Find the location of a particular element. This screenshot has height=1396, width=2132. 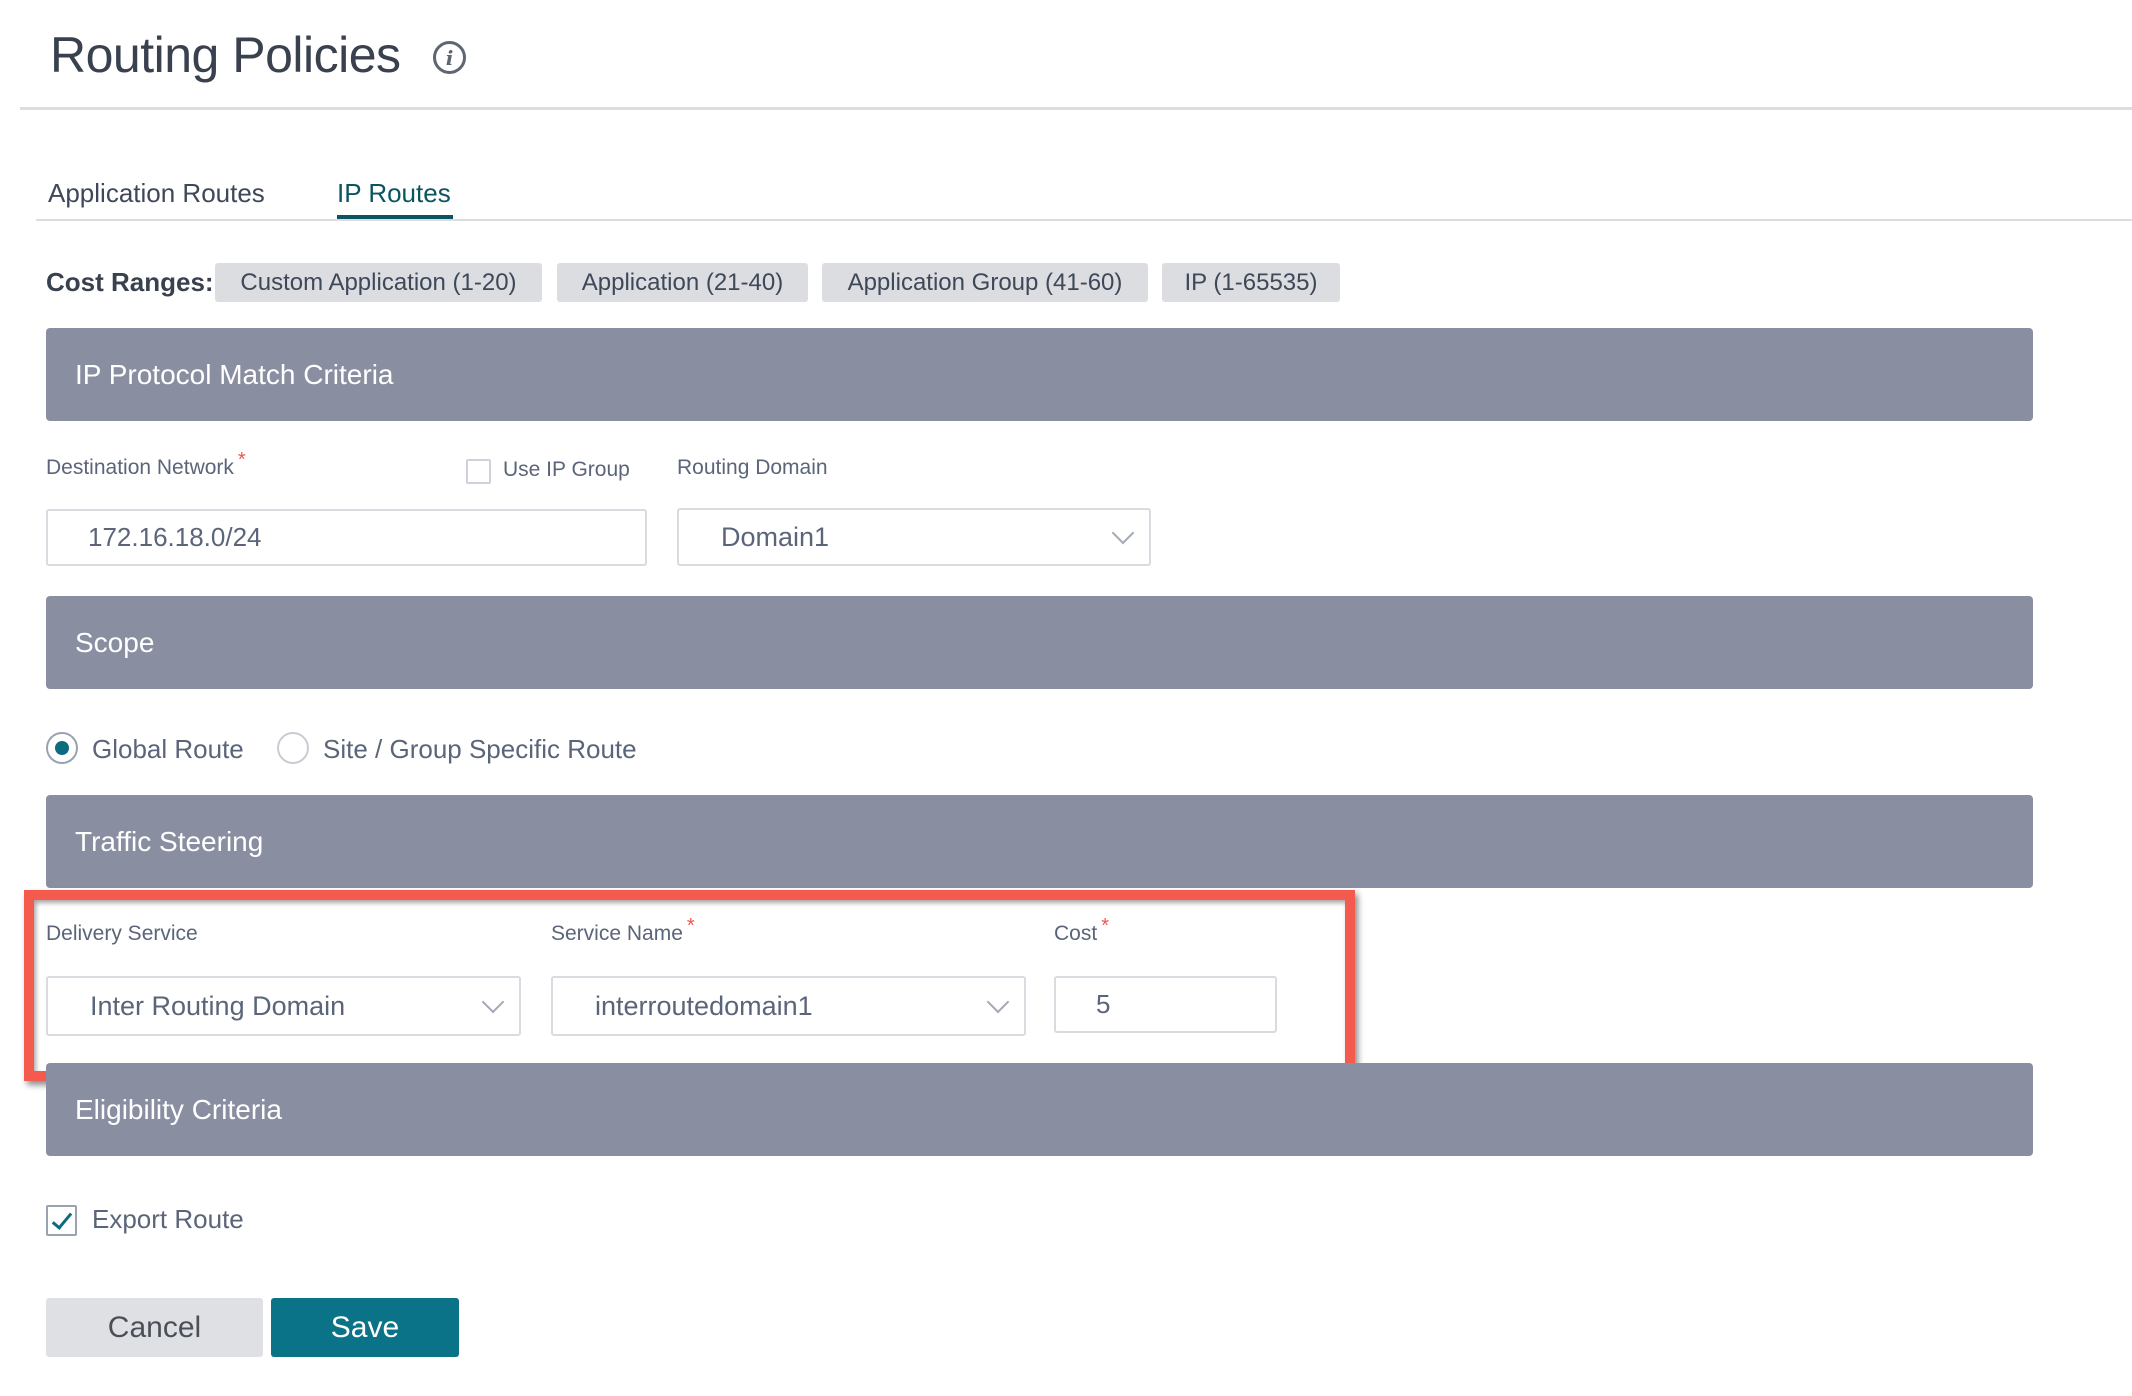

cost-chip-application: Application (21-40) is located at coordinates (682, 282).